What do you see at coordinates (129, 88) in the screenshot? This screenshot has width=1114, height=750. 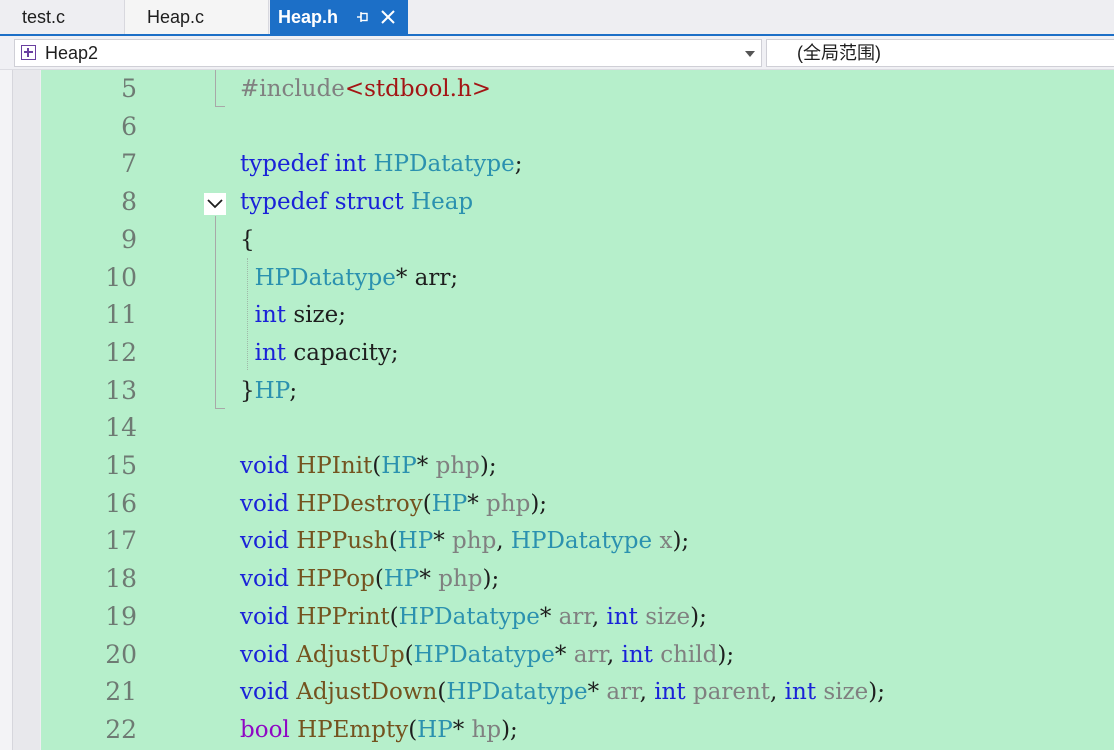 I see `line-number: 5` at bounding box center [129, 88].